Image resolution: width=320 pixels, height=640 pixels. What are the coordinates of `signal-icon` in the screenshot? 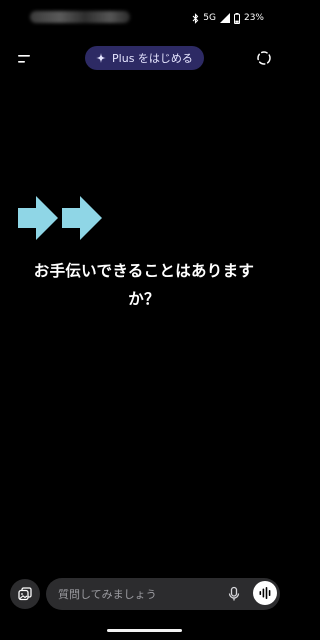 It's located at (224, 18).